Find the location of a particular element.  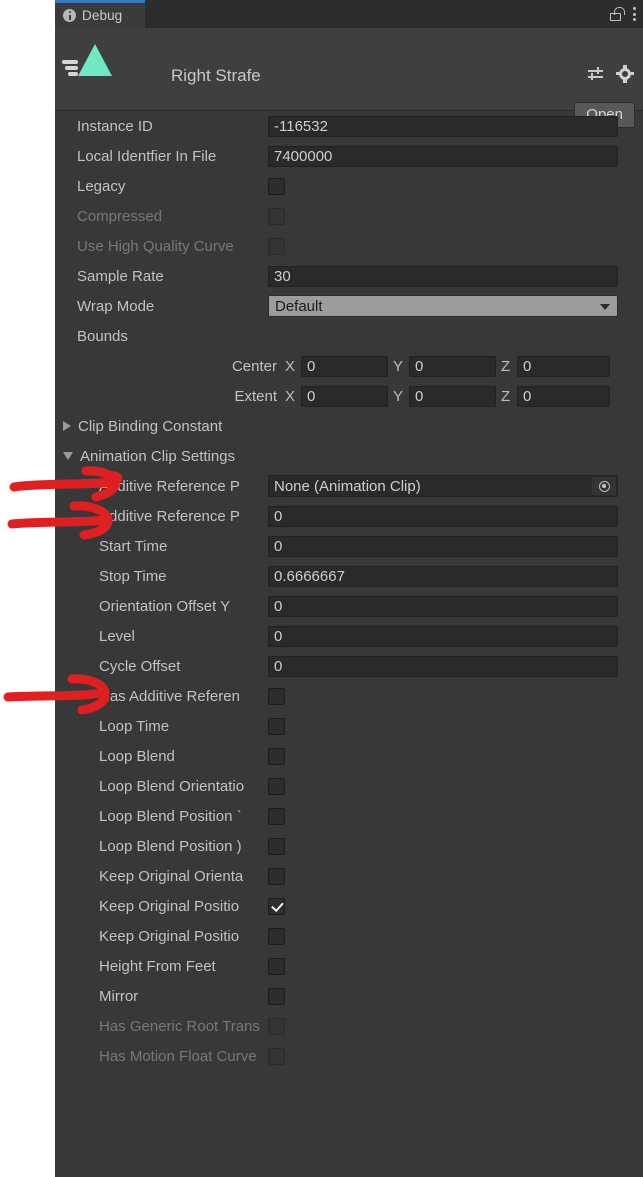

property-text-field: 30 is located at coordinates (443, 276).